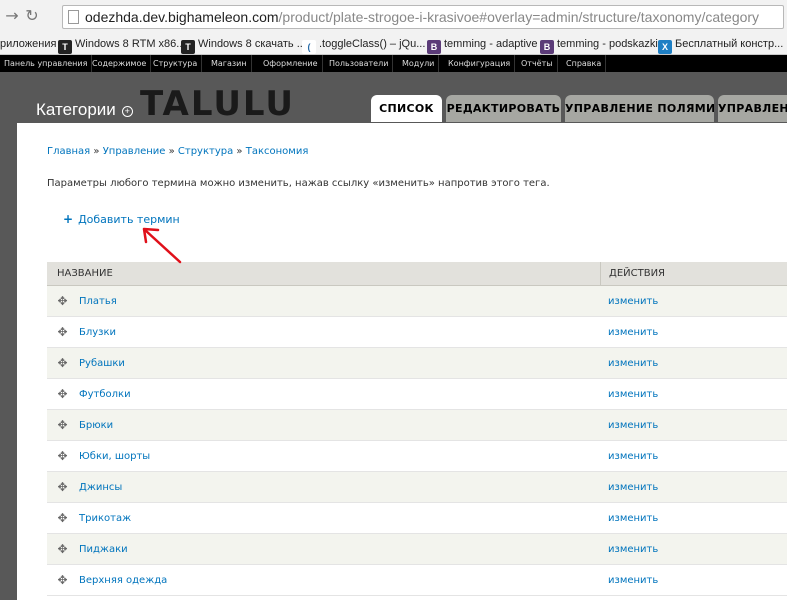 The width and height of the screenshot is (787, 600). What do you see at coordinates (632, 274) in the screenshot?
I see `column-header-actions: ДЕЙСТВИЯ` at bounding box center [632, 274].